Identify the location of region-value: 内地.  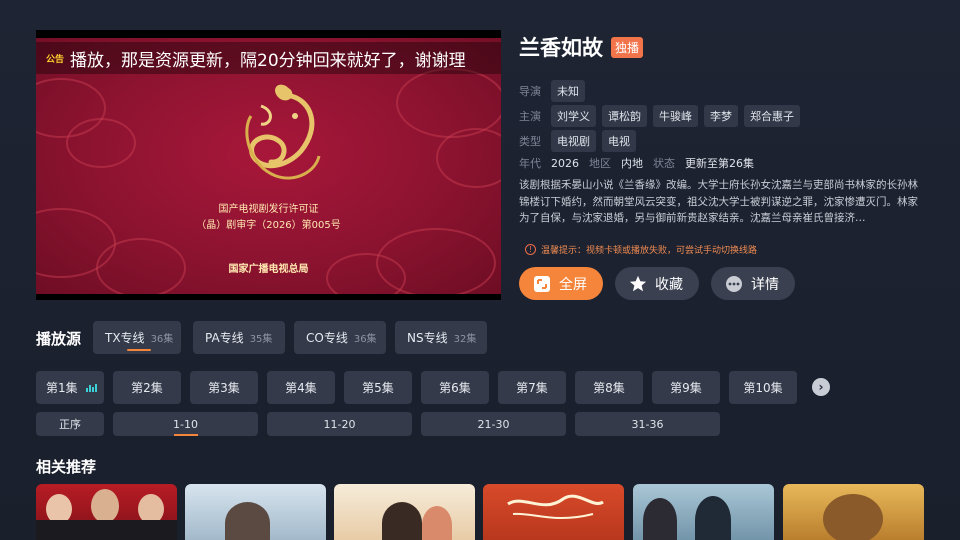
(632, 163).